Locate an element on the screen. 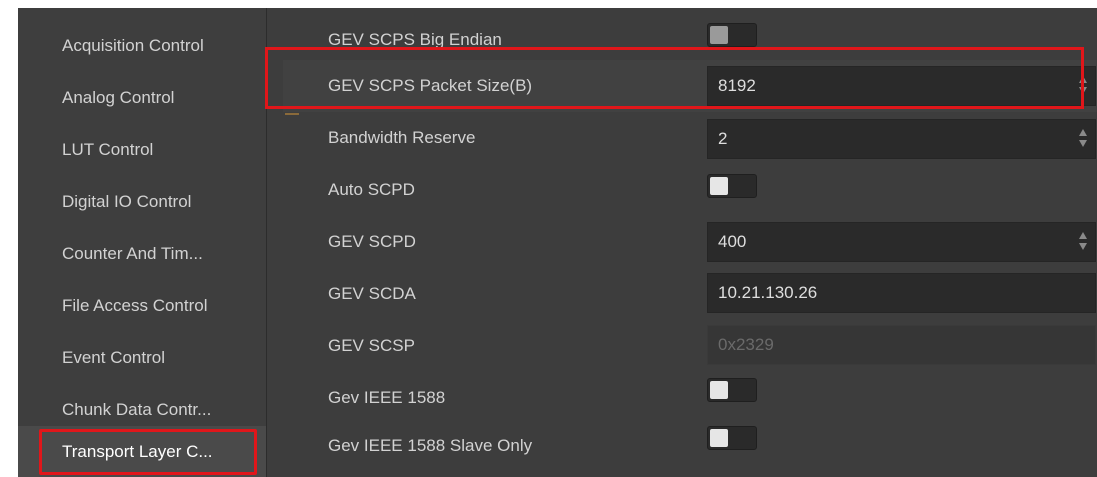  sidebar-item-acquisition-control: Acquisition Control is located at coordinates (142, 46).